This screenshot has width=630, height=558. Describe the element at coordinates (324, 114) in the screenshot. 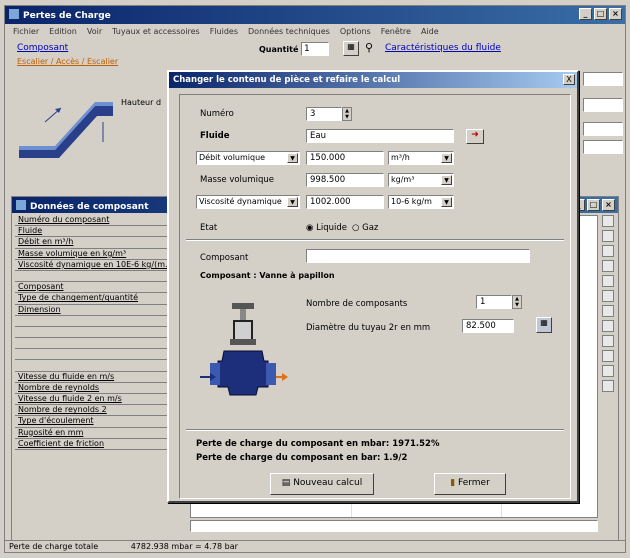

I see `numero-input: 3` at that location.